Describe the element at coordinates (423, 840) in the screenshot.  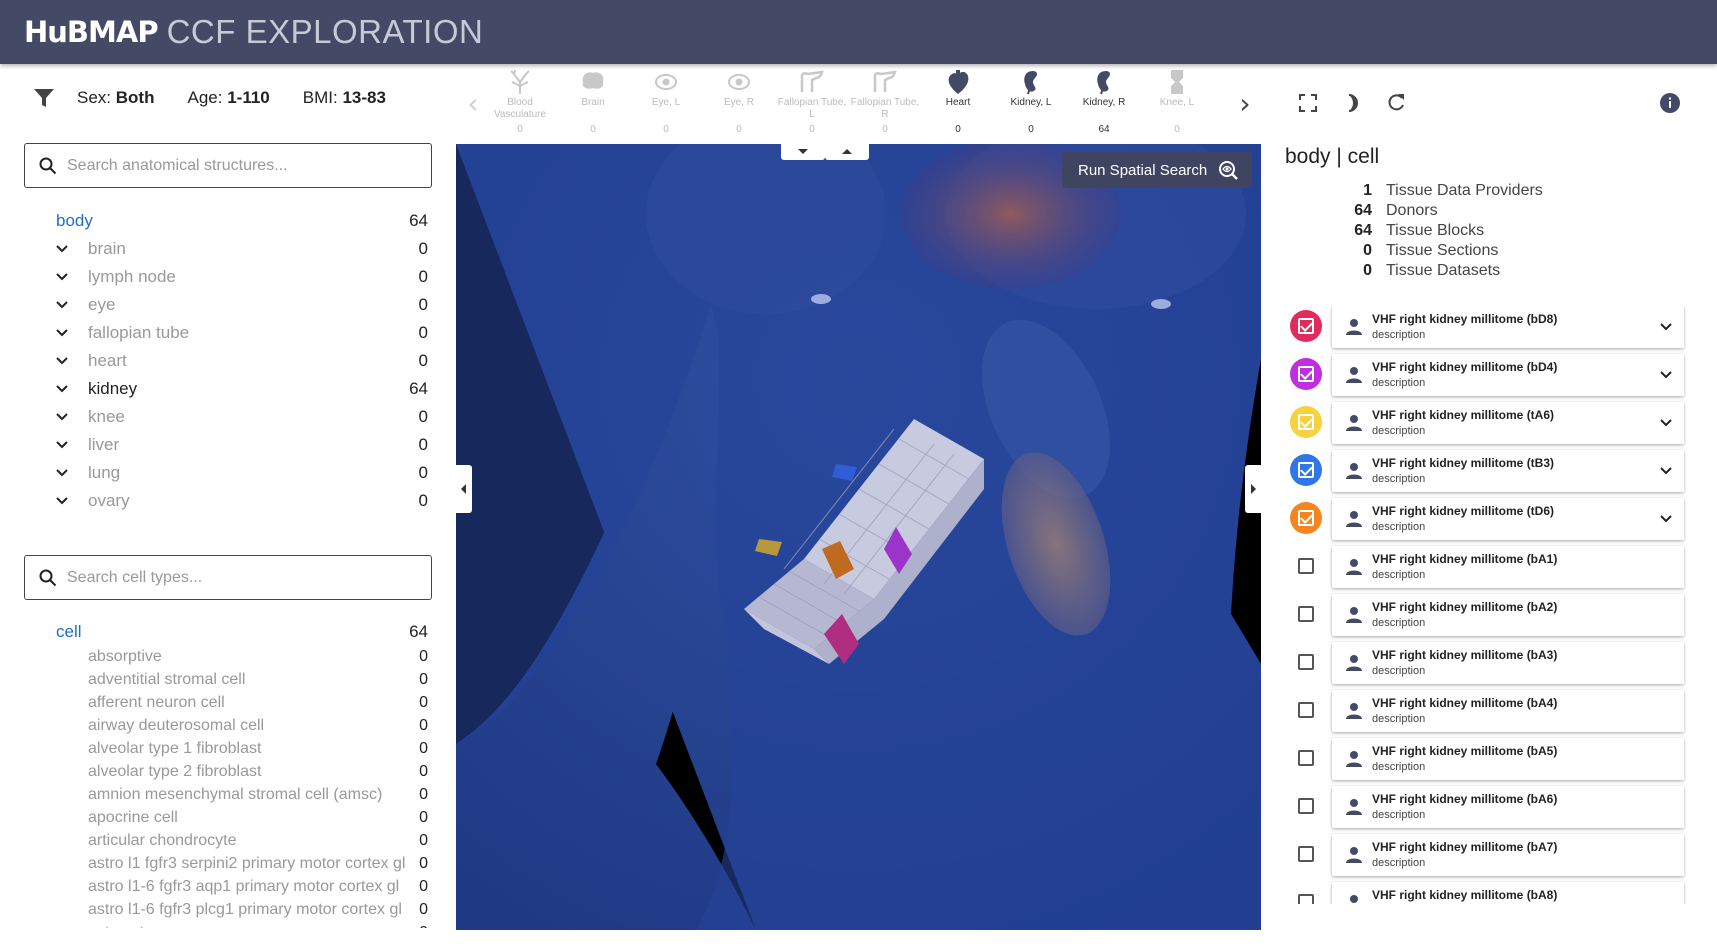
I see `cell-type-count: 0` at that location.